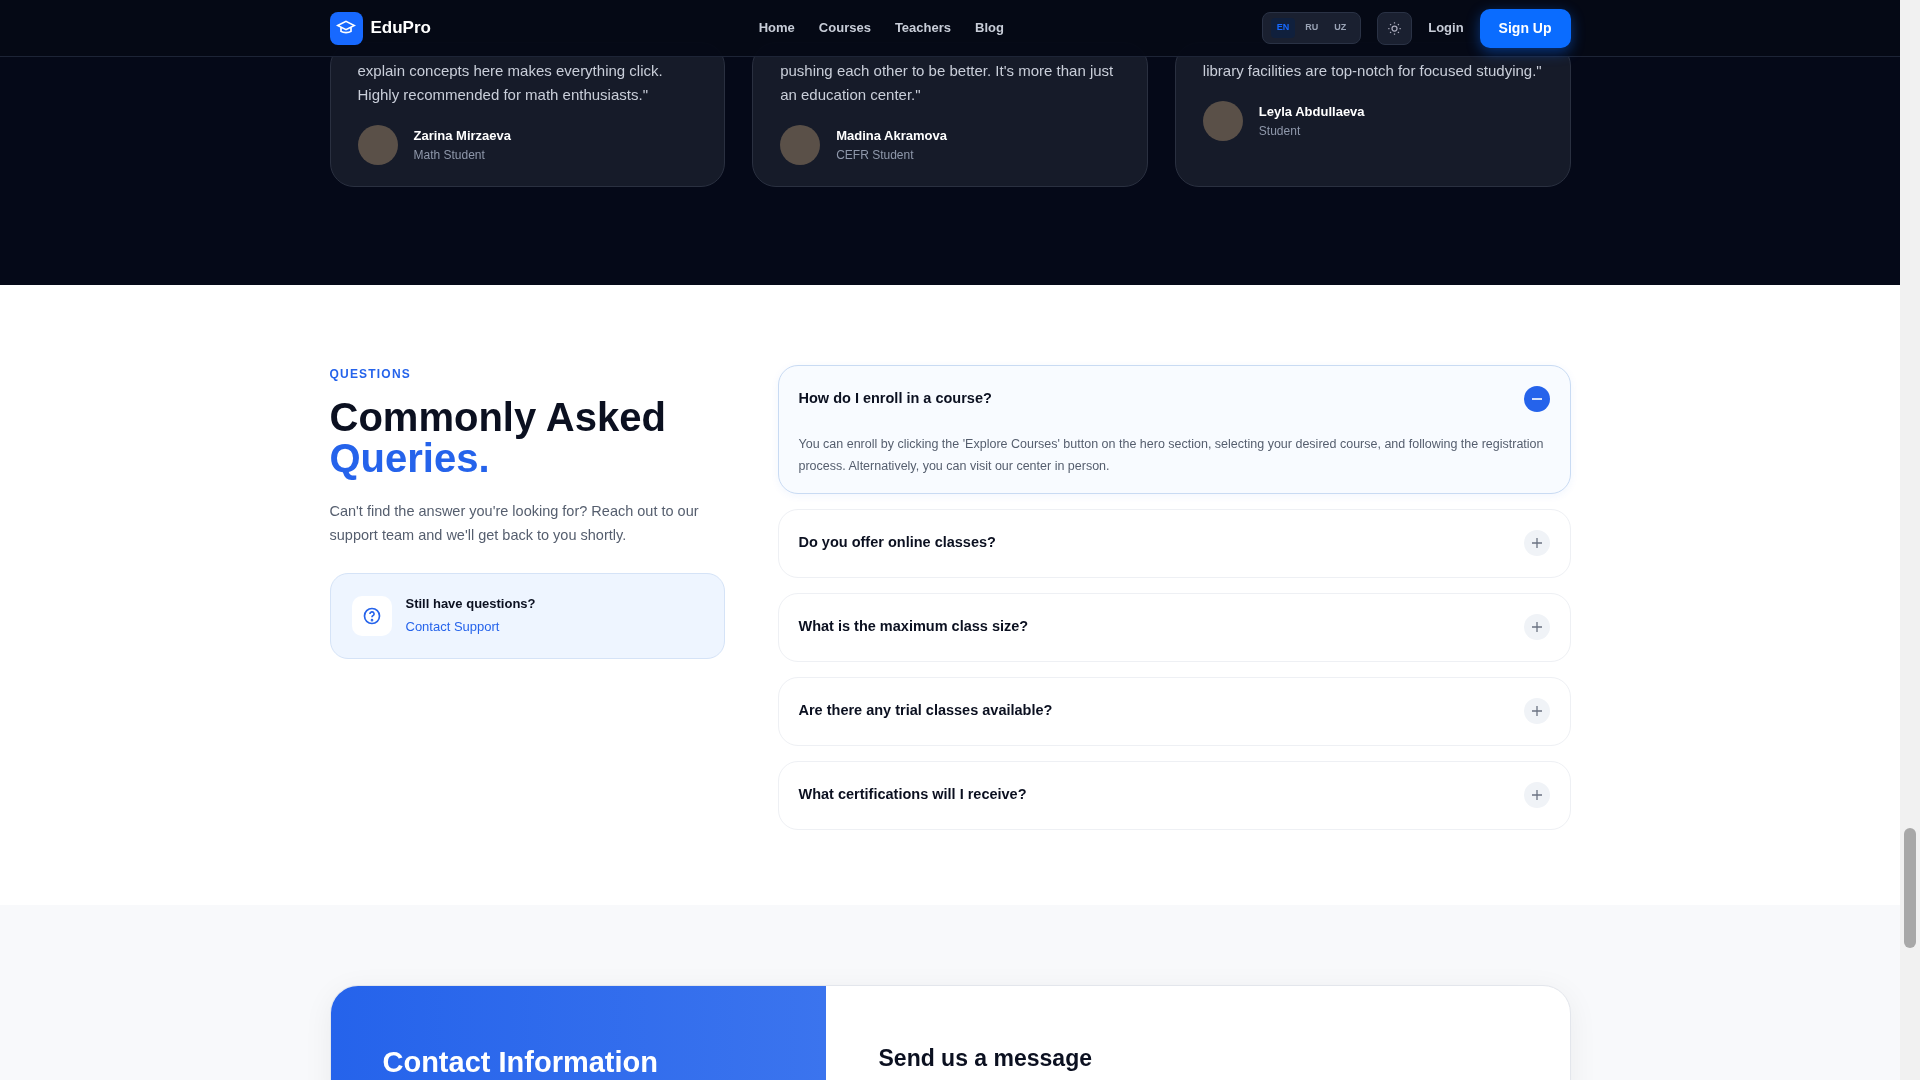  Describe the element at coordinates (1171, 455) in the screenshot. I see `accordion-answer: You can enroll by clicking the 'Explore Courses' button on the hero section, selecting your desired course, and following the registration process. Alternatively, you can visit our center in person.` at that location.